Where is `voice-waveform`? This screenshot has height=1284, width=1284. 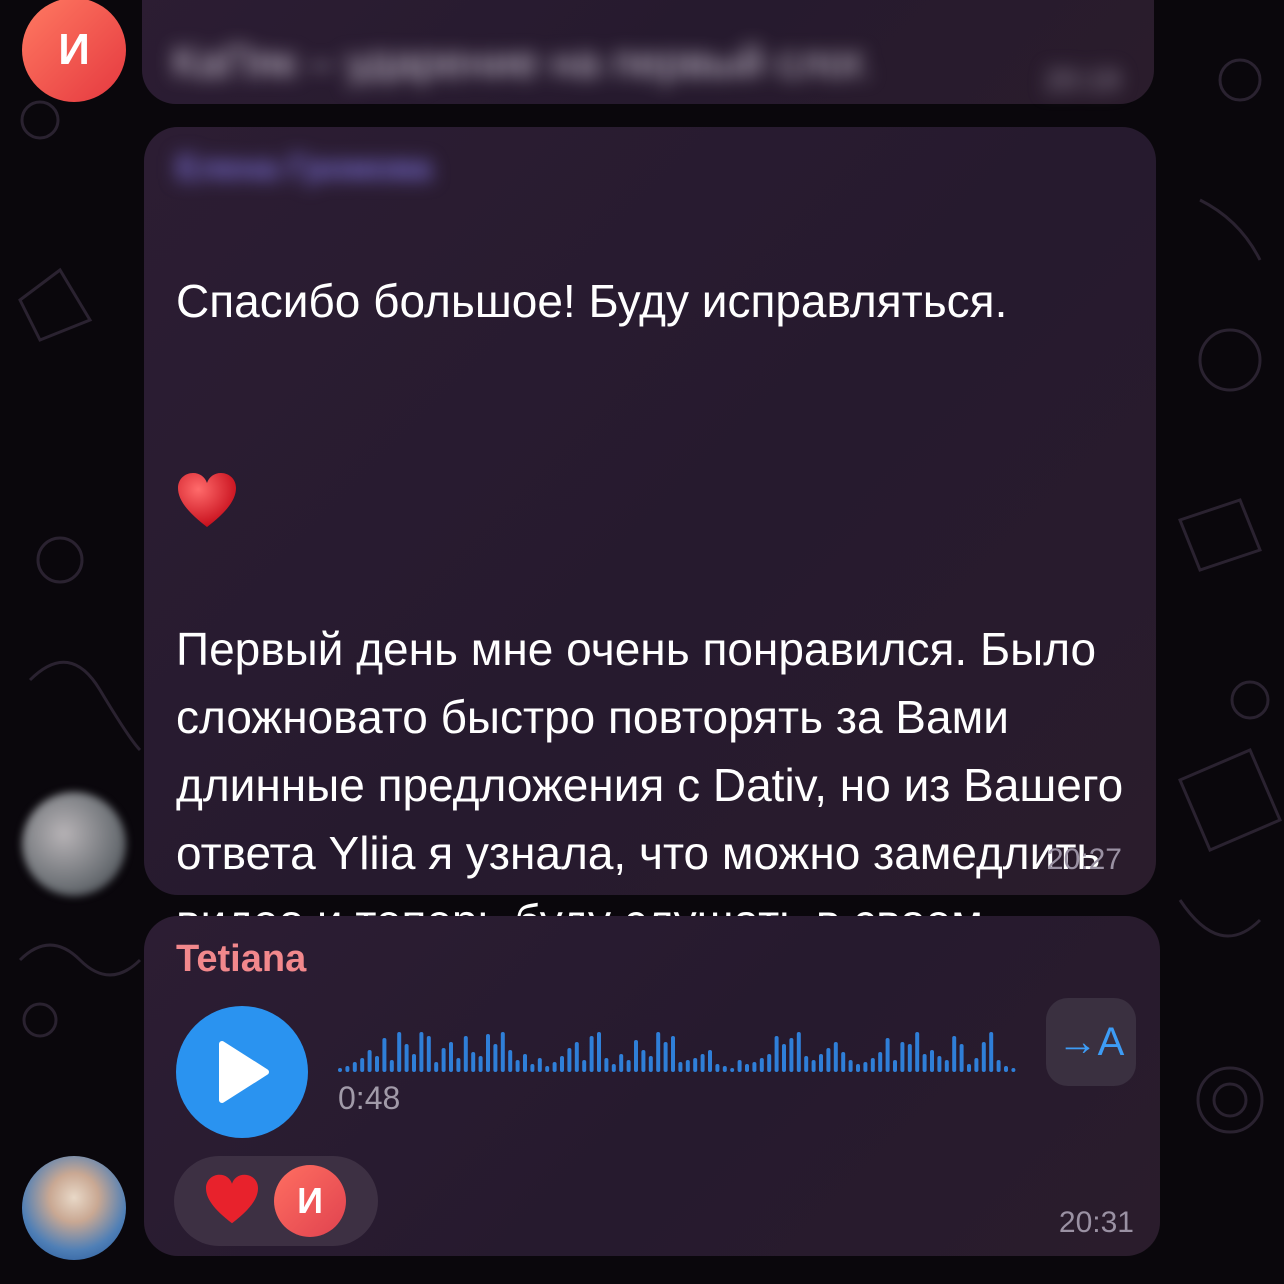 voice-waveform is located at coordinates (678, 1049).